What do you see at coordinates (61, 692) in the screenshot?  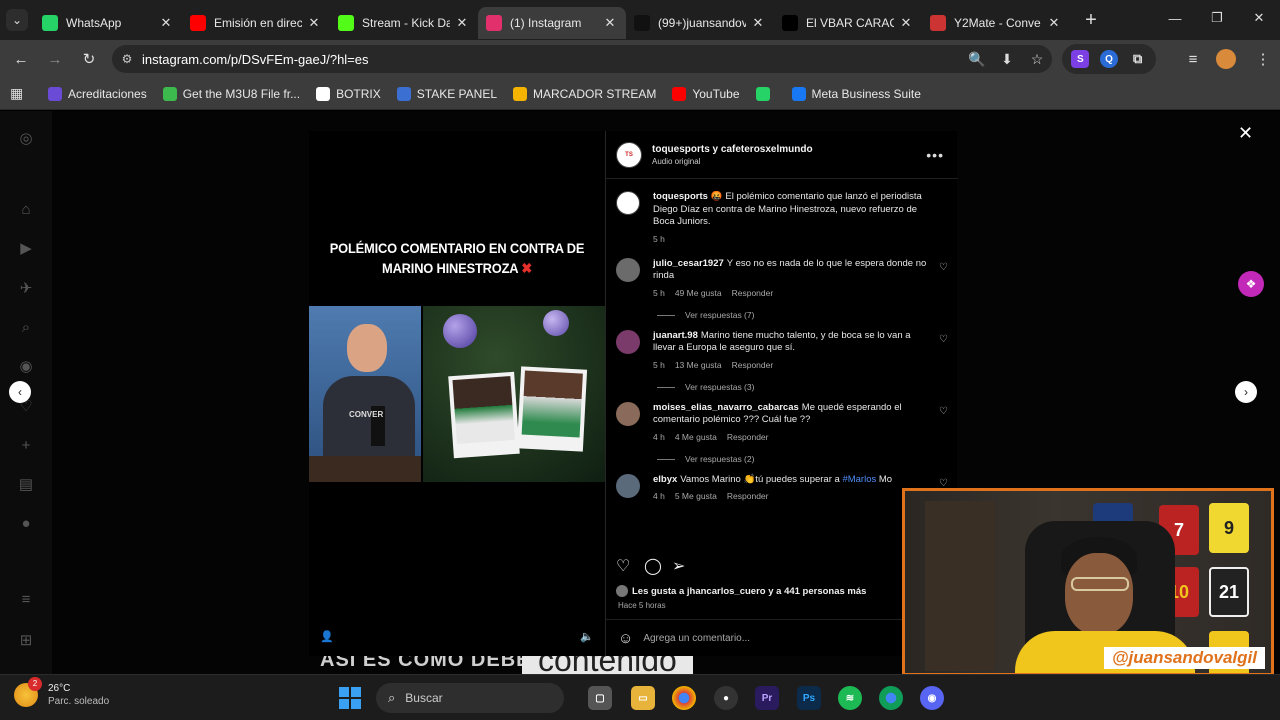 I see `weather-widget: 2 26°C Parc. soleado` at bounding box center [61, 692].